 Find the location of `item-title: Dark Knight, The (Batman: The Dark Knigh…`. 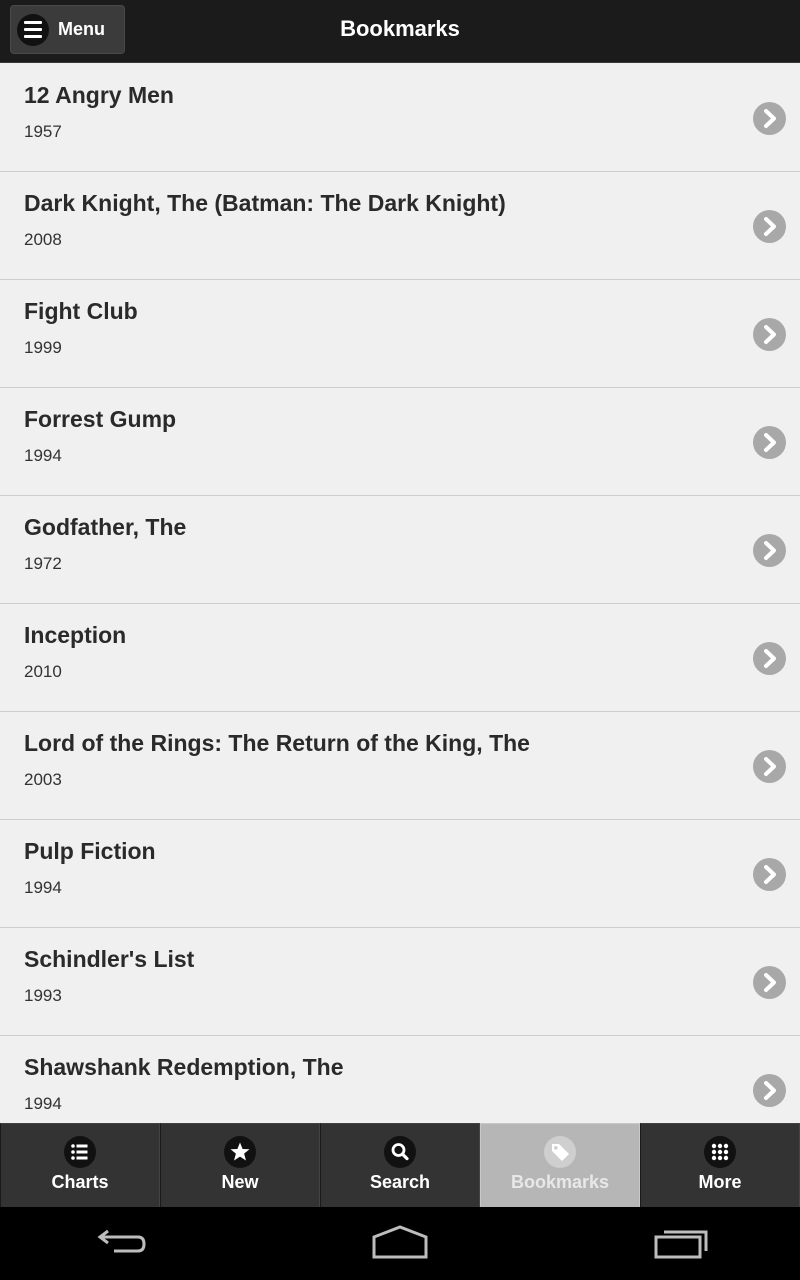

item-title: Dark Knight, The (Batman: The Dark Knigh… is located at coordinates (265, 203).